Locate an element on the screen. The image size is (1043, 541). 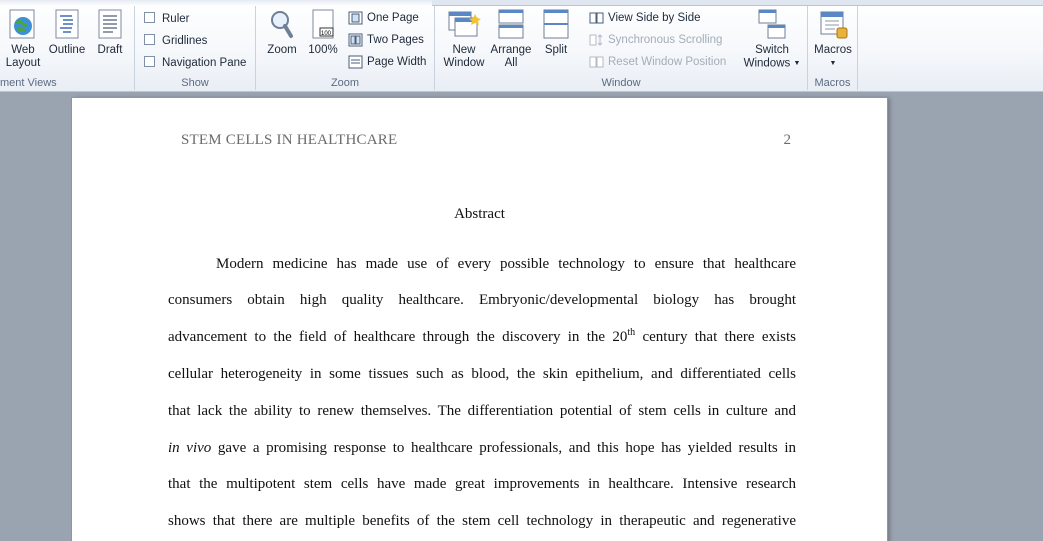
web-layout-label-2: Layout is located at coordinates (23, 63).